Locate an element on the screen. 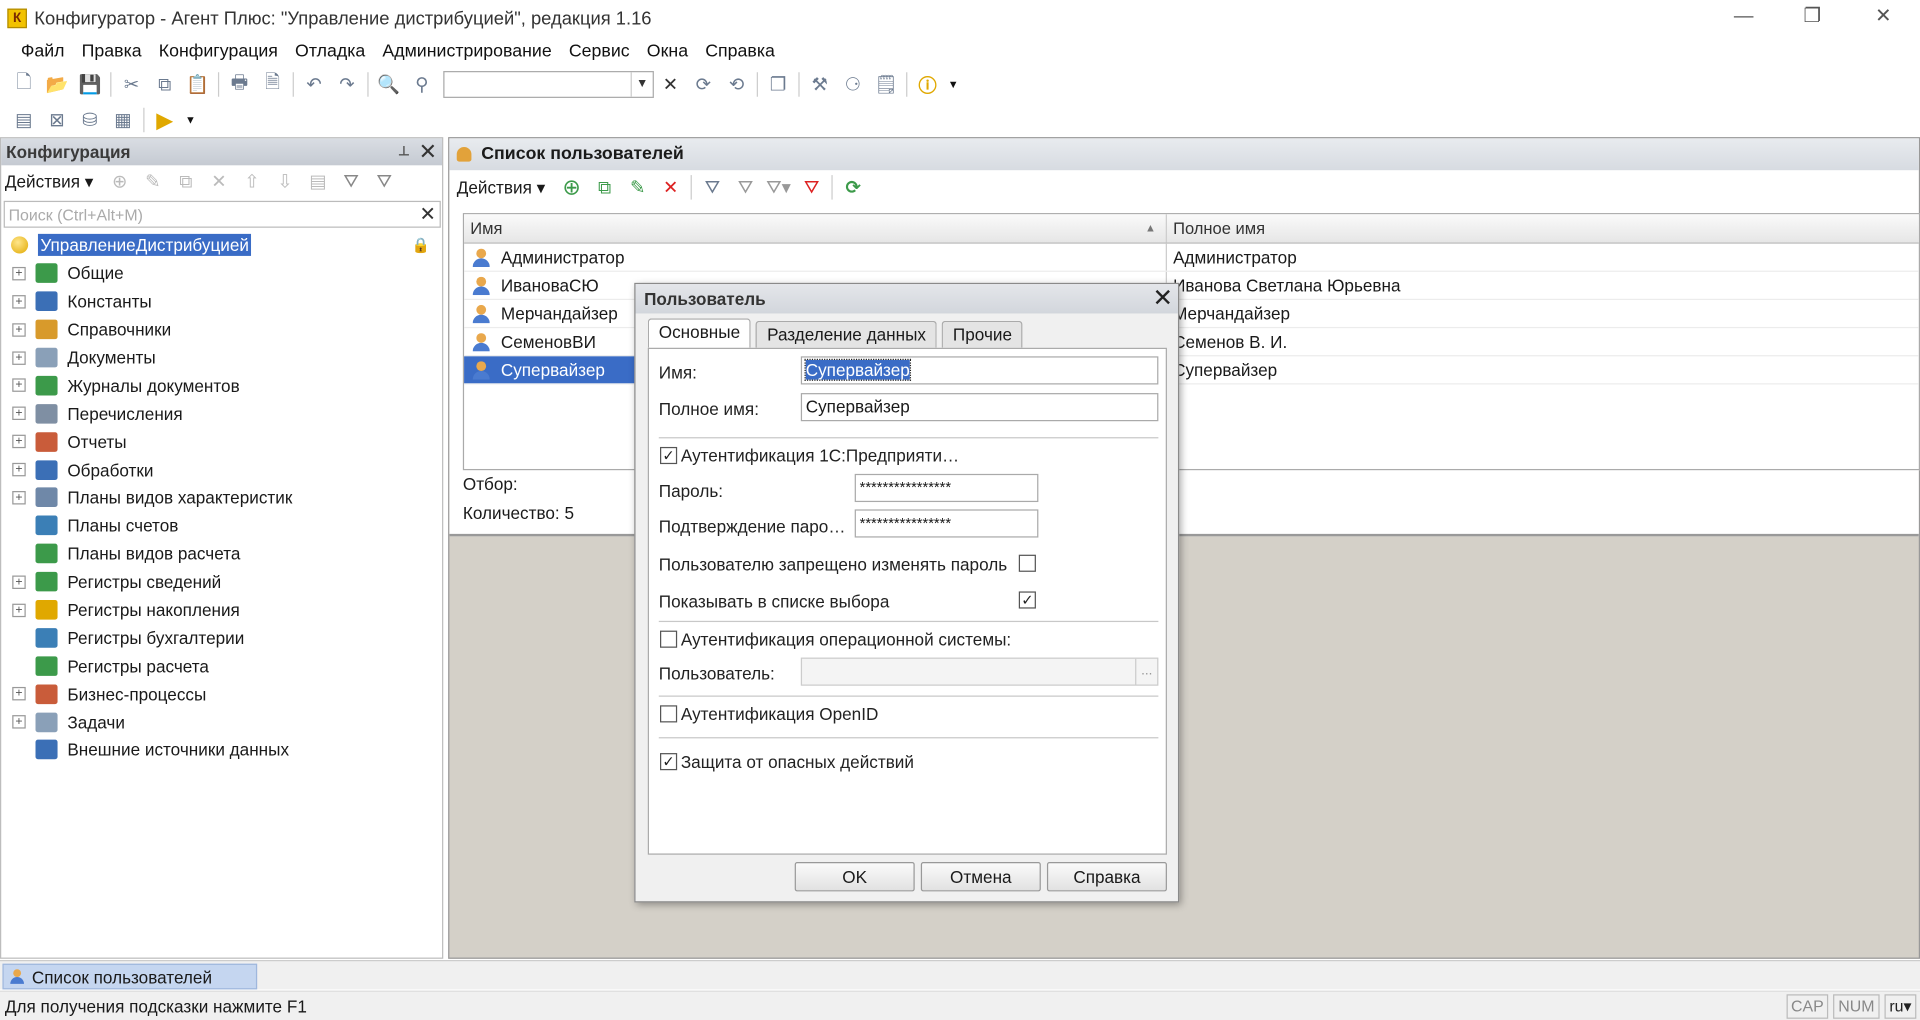  tab-other: Прочие is located at coordinates (982, 334).